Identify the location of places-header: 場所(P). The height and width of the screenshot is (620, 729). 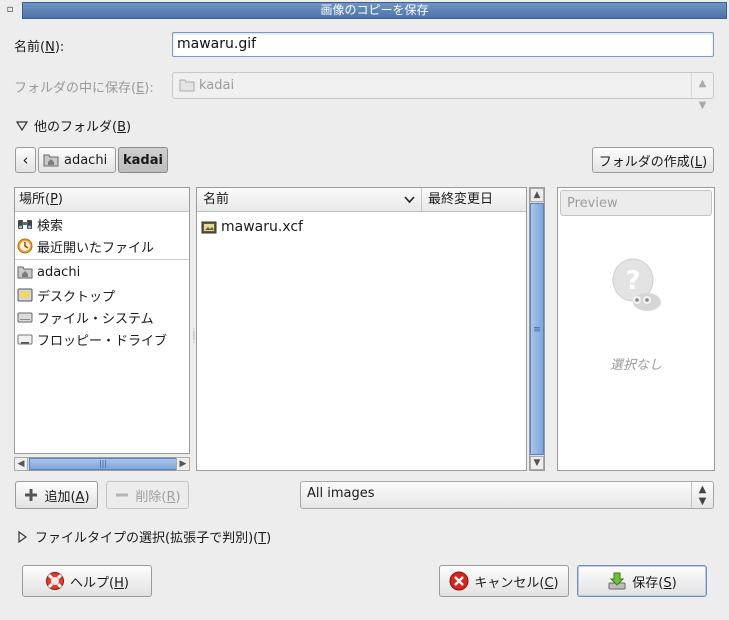
(102, 200).